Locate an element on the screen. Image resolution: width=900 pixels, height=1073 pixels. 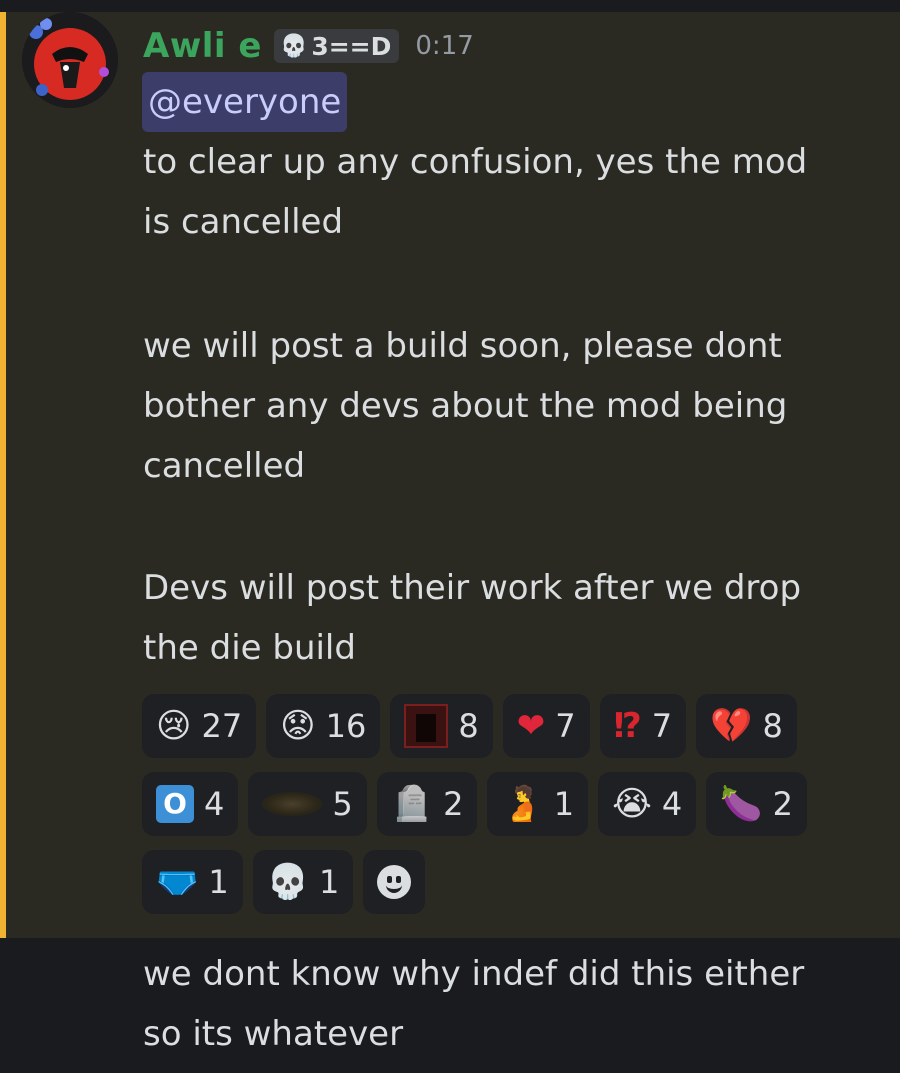
avatar-image is located at coordinates (70, 60).